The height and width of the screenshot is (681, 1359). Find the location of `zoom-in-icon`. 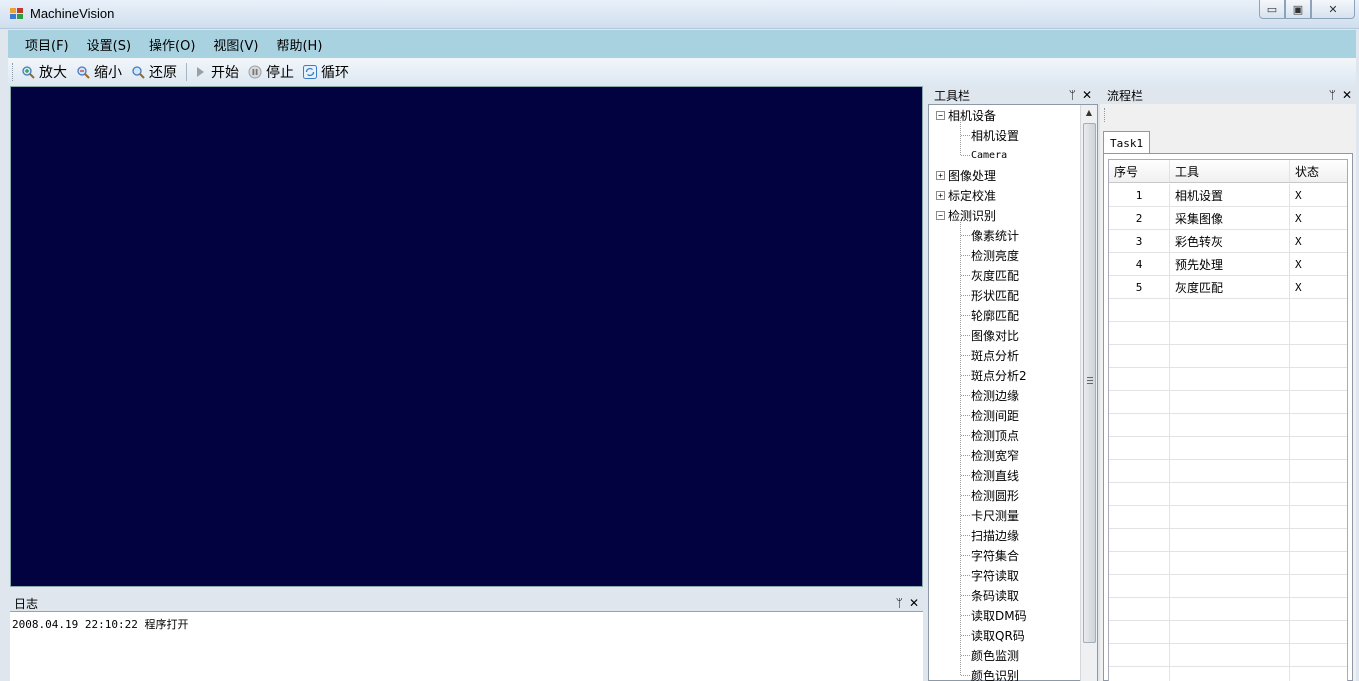

zoom-in-icon is located at coordinates (28, 72).